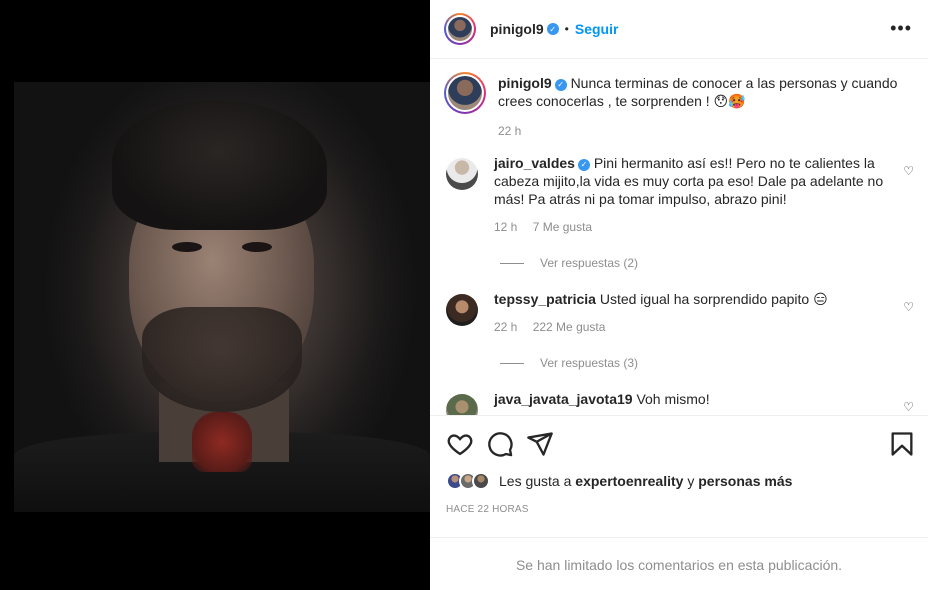 The image size is (928, 590). What do you see at coordinates (534, 163) in the screenshot?
I see `commenter-username: jairo_valdes` at bounding box center [534, 163].